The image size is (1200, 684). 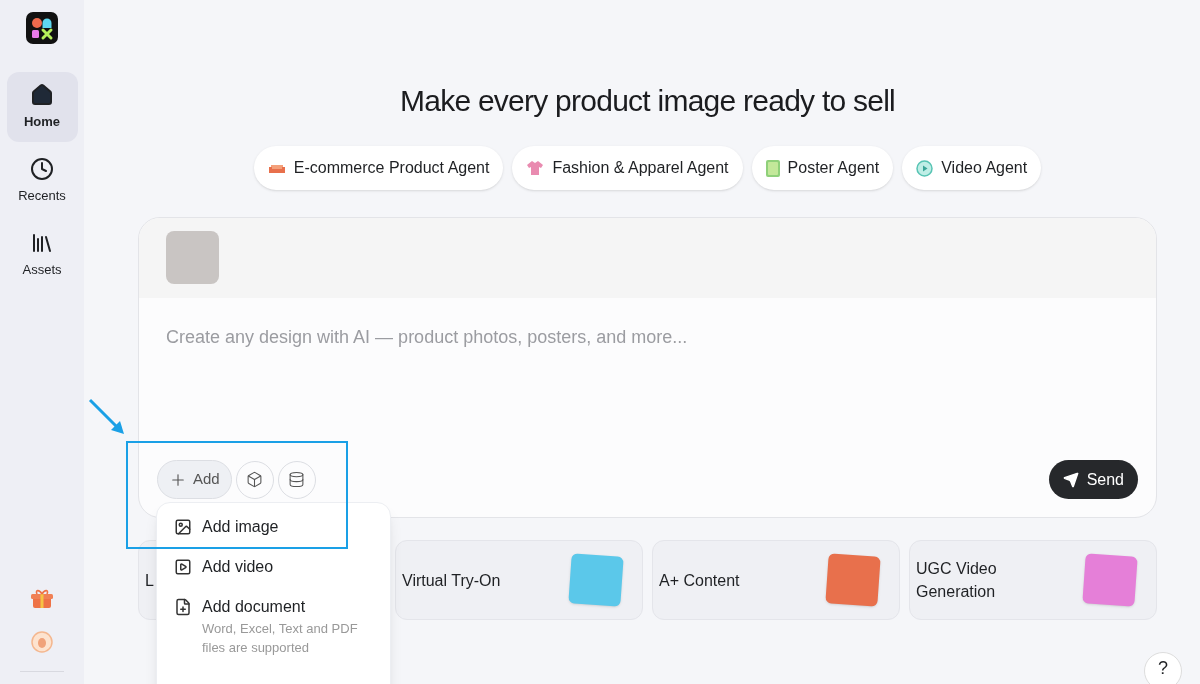 I want to click on shirt-icon, so click(x=535, y=168).